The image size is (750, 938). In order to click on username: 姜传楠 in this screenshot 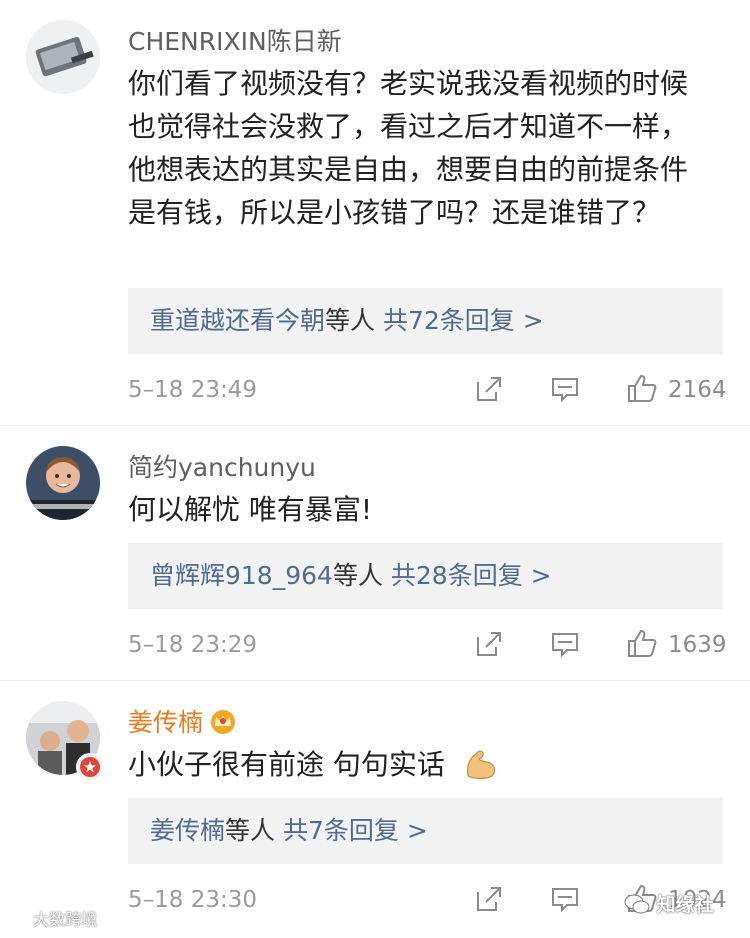, I will do `click(182, 721)`.